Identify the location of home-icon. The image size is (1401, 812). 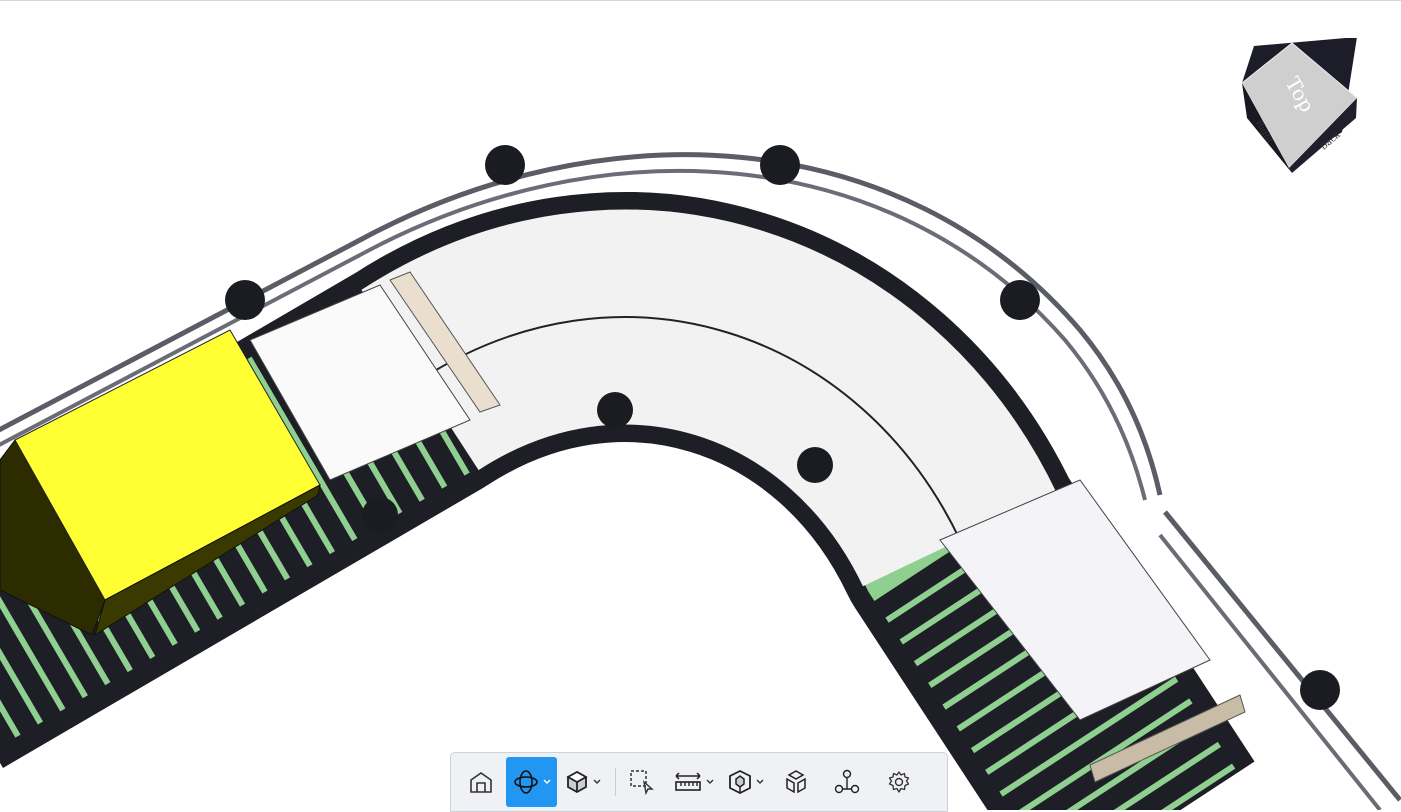
(481, 782).